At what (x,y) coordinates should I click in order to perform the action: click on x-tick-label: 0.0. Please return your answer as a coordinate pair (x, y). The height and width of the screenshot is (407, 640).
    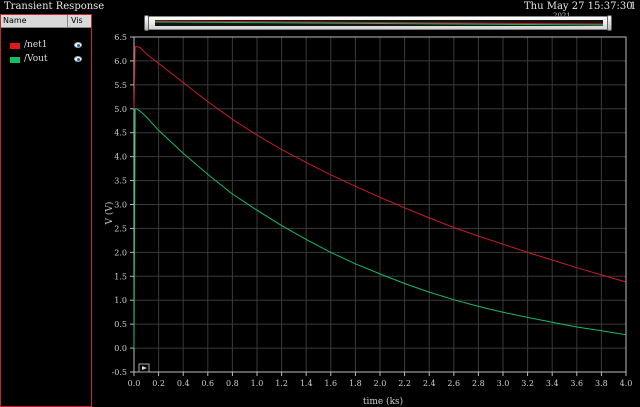
    Looking at the image, I should click on (134, 383).